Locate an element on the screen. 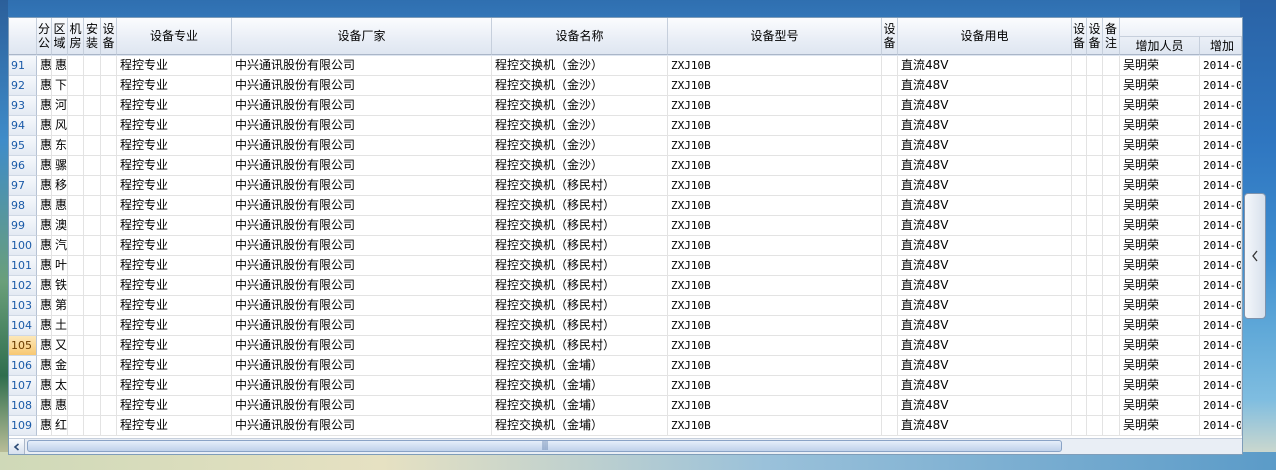  cell-area: 风 is located at coordinates (60, 126).